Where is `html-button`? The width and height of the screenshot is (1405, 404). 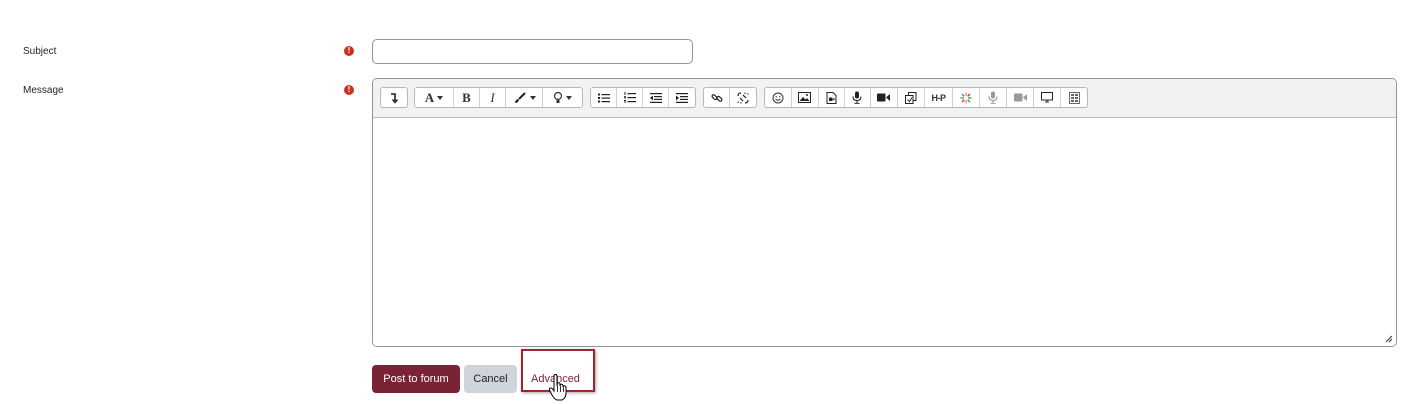 html-button is located at coordinates (1074, 97).